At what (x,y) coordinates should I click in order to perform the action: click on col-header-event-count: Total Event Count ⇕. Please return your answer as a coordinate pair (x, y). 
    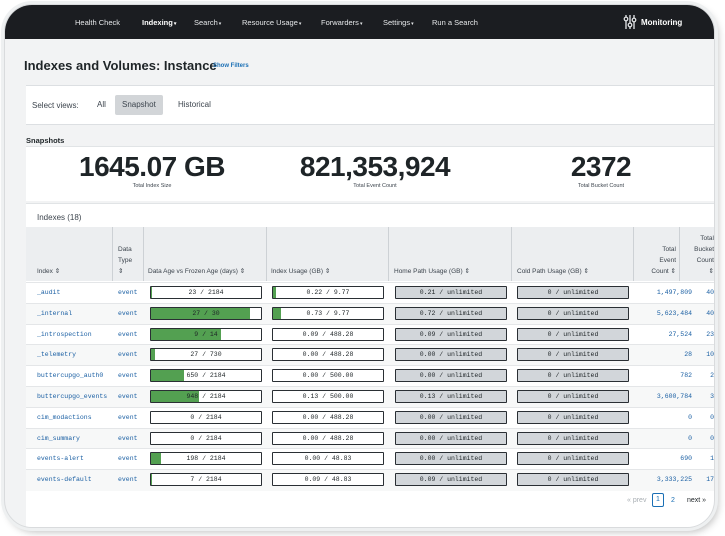
    Looking at the image, I should click on (663, 260).